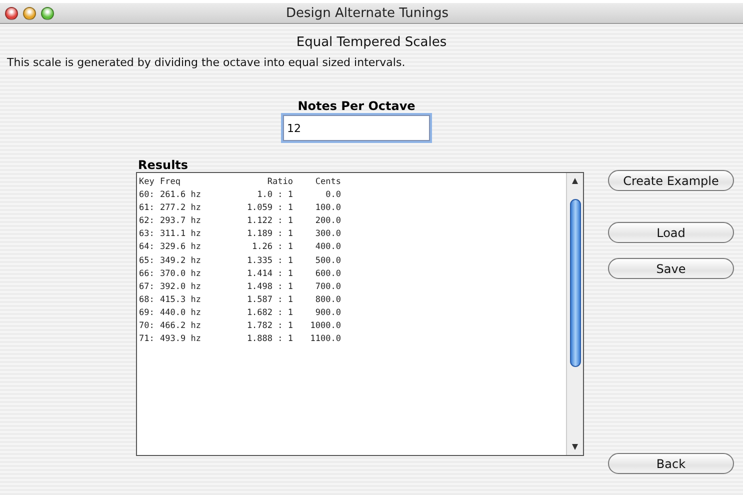 The image size is (743, 495). I want to click on scale-heading: Equal Tempered Scales, so click(371, 42).